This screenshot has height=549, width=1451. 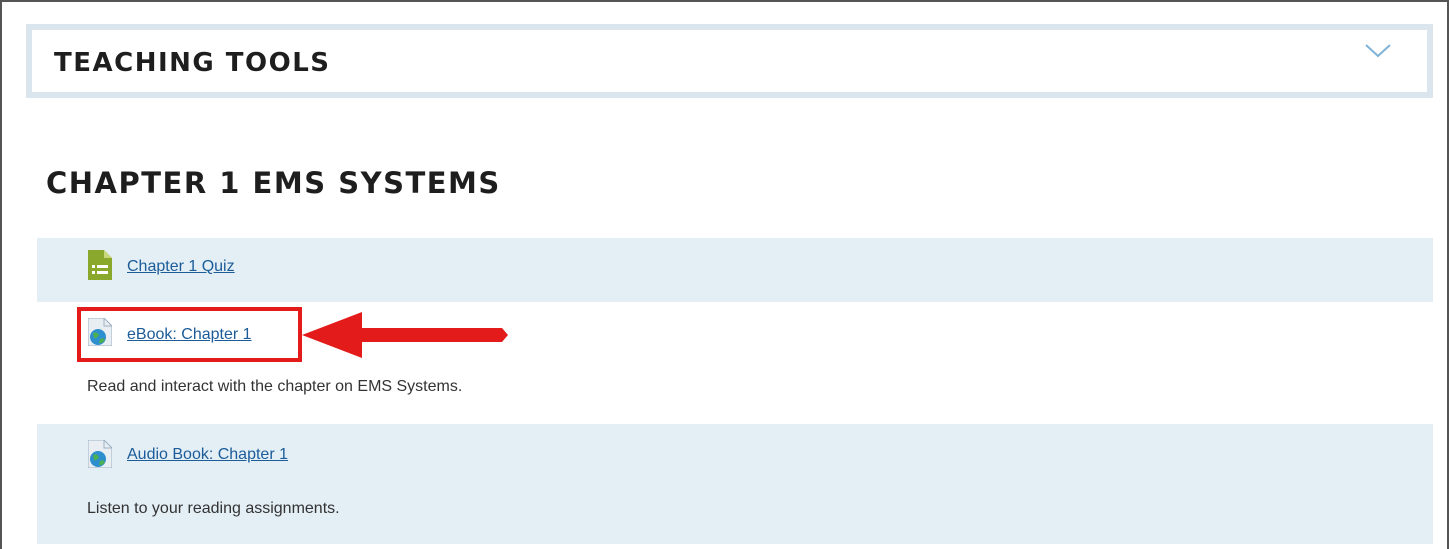 I want to click on list-item-quiz: Chapter 1 Quiz, so click(x=735, y=270).